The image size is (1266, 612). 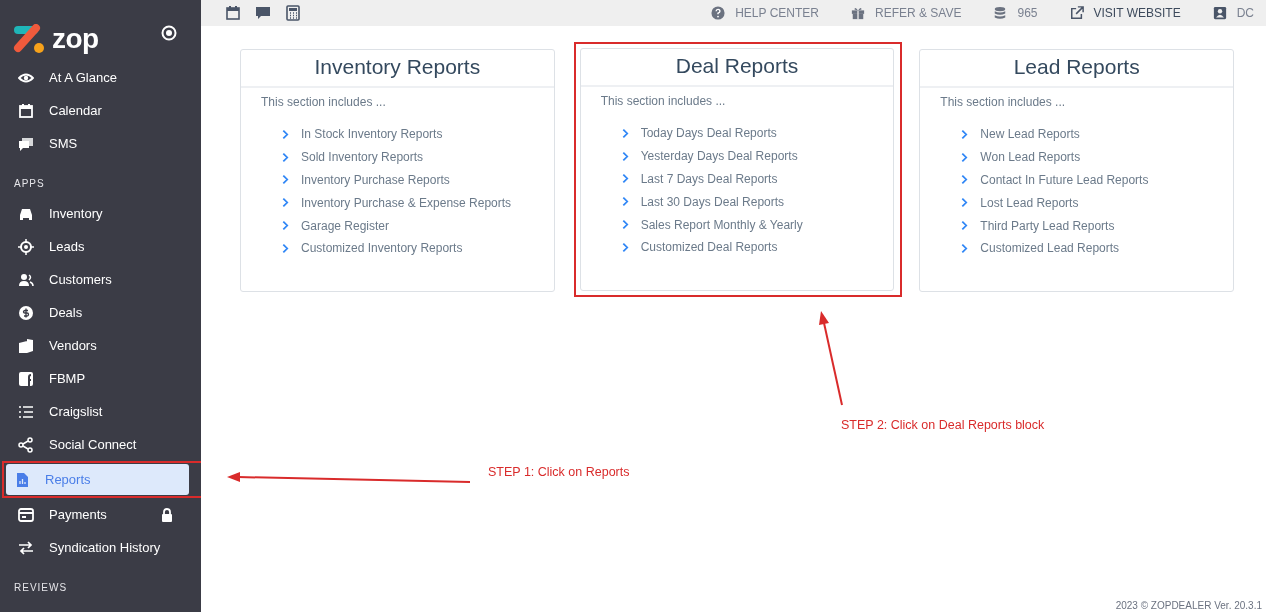 I want to click on annotation-text: STEP 1: Click on Reports, so click(x=559, y=472).